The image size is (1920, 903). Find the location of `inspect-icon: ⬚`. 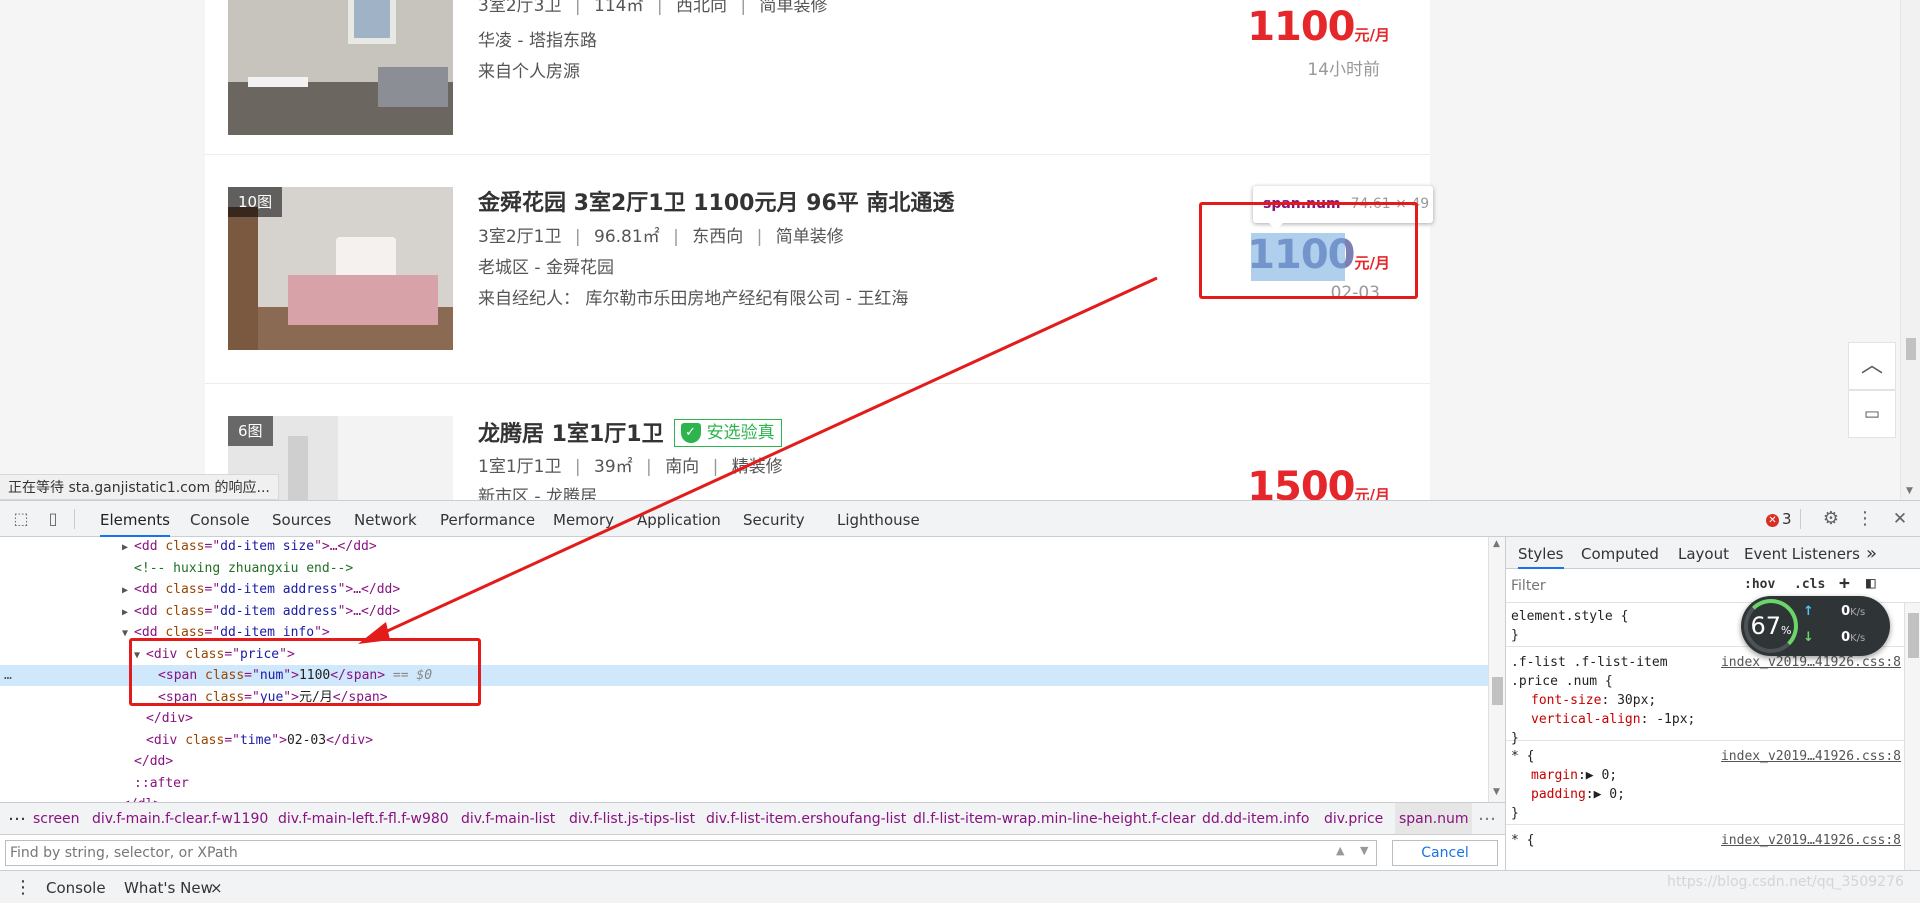

inspect-icon: ⬚ is located at coordinates (21, 519).